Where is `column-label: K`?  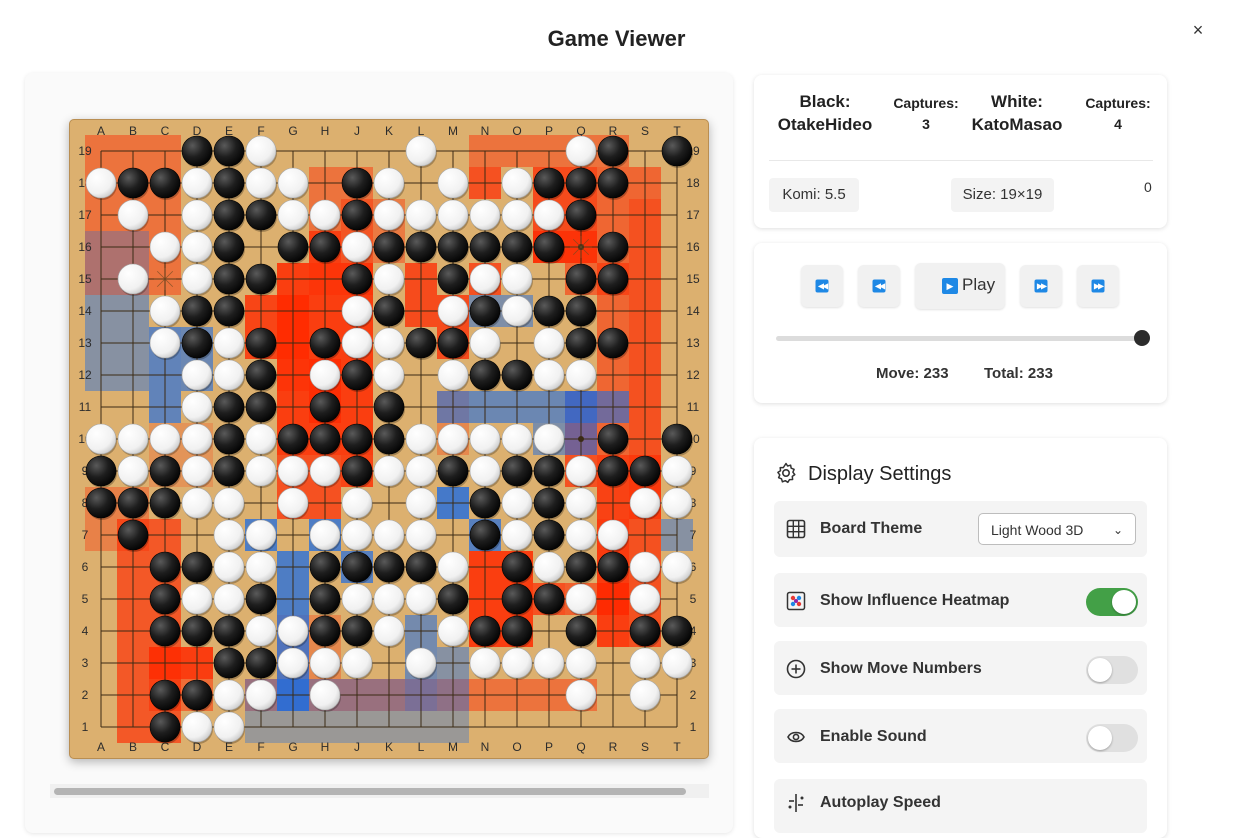 column-label: K is located at coordinates (389, 131).